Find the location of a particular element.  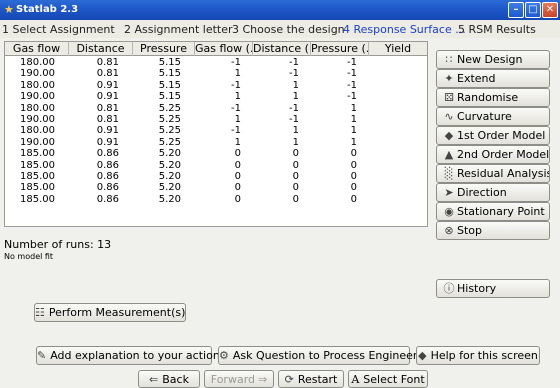

column-header: Distance is located at coordinates (101, 49).